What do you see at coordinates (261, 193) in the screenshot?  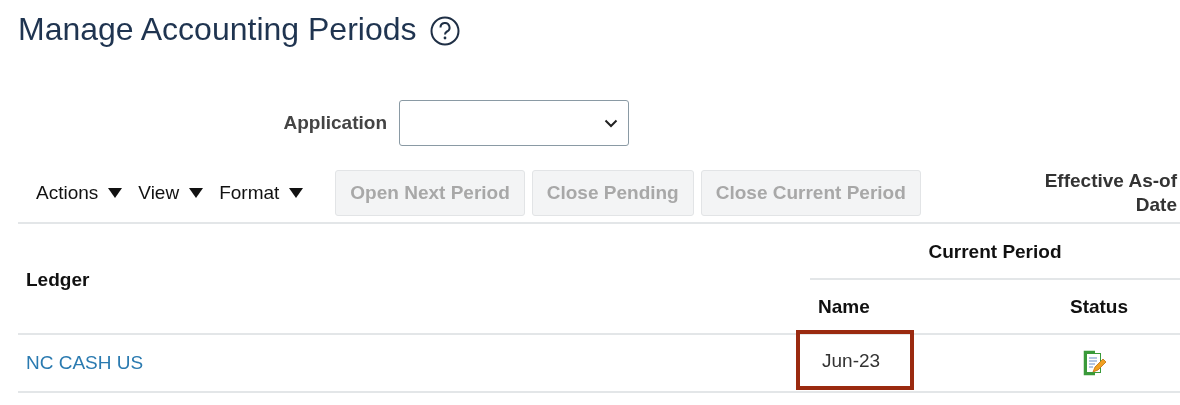 I see `menu-button: Format` at bounding box center [261, 193].